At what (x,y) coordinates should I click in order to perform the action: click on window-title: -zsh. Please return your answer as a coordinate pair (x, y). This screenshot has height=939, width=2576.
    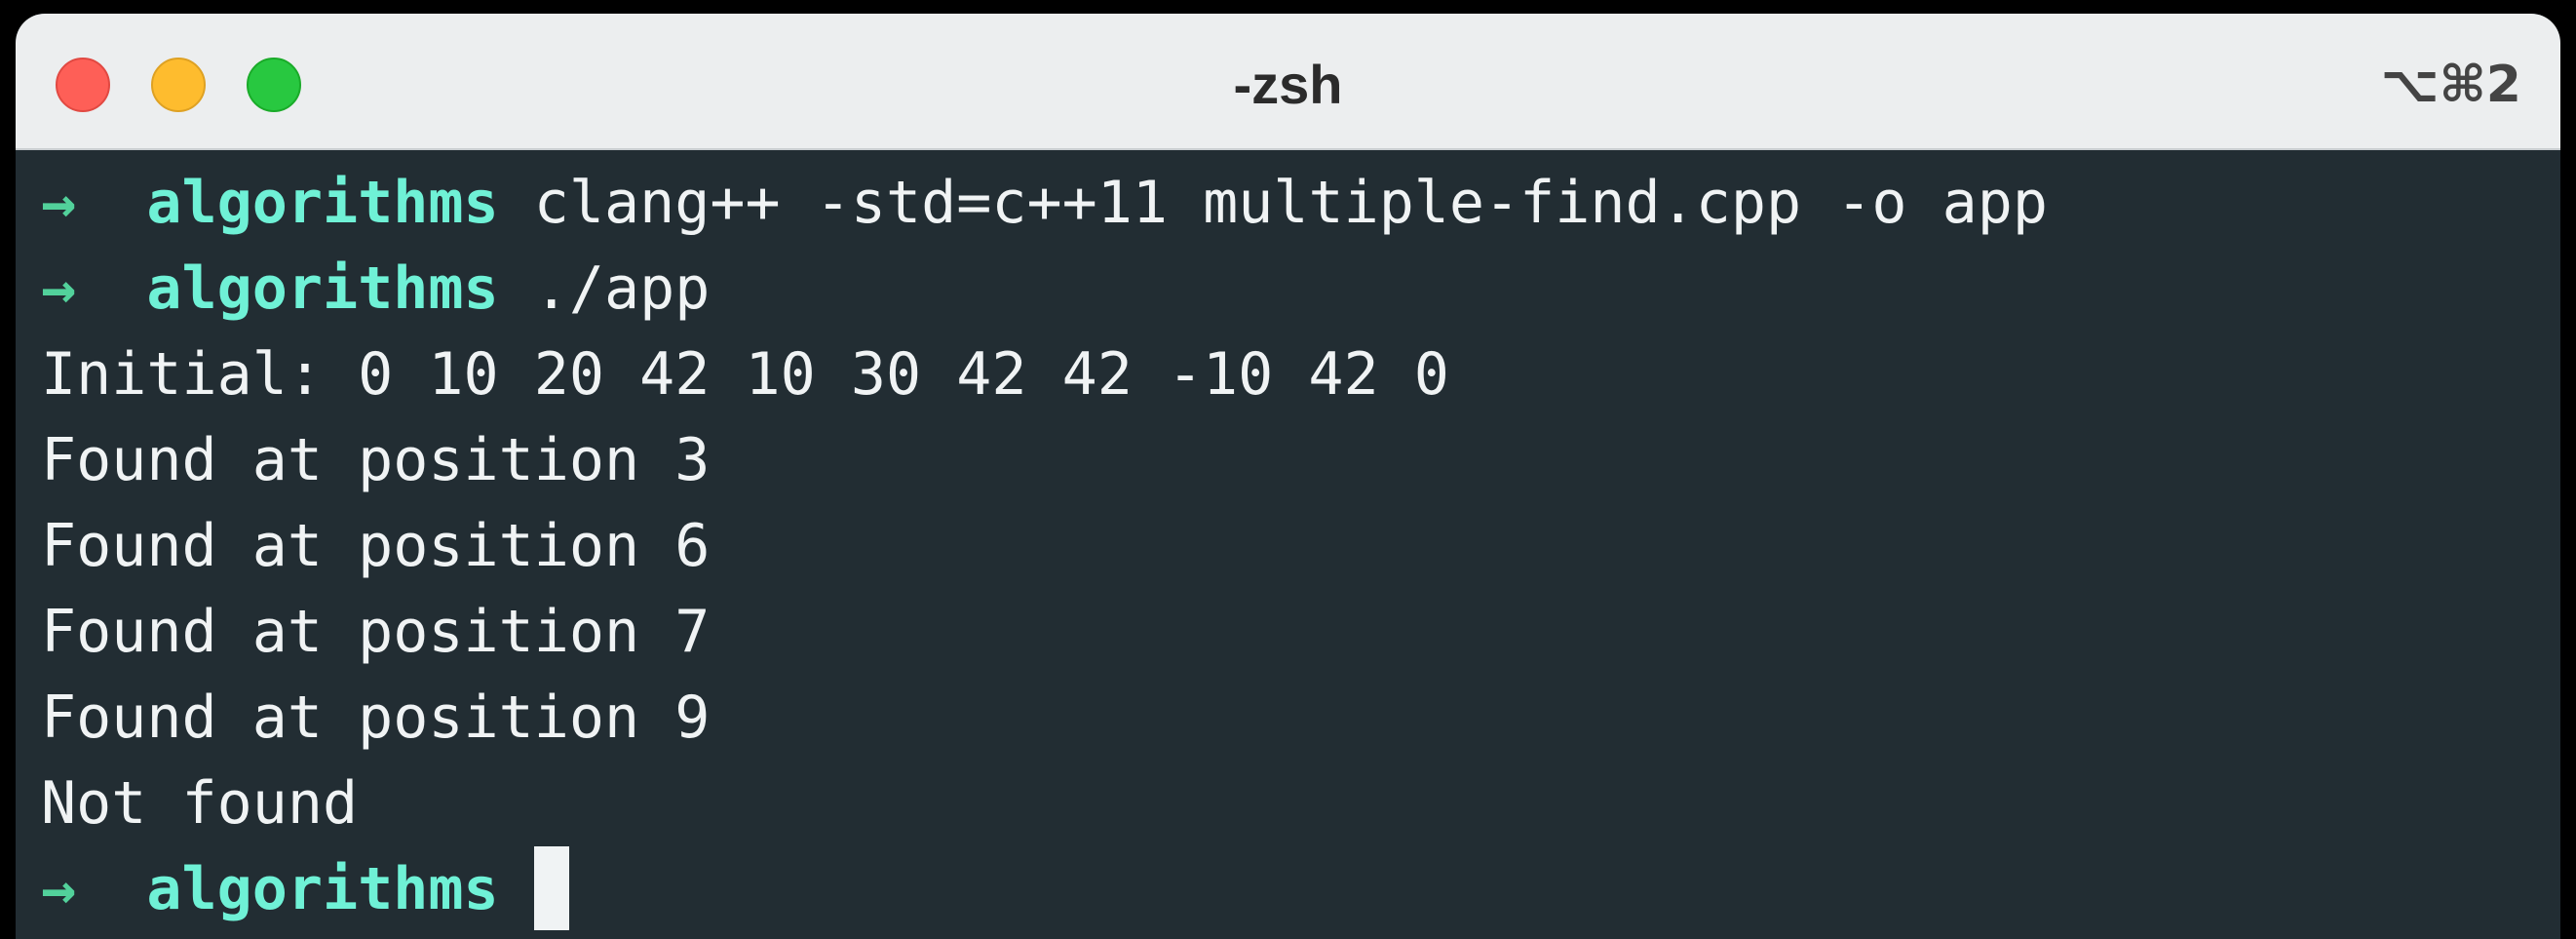
    Looking at the image, I should click on (1288, 85).